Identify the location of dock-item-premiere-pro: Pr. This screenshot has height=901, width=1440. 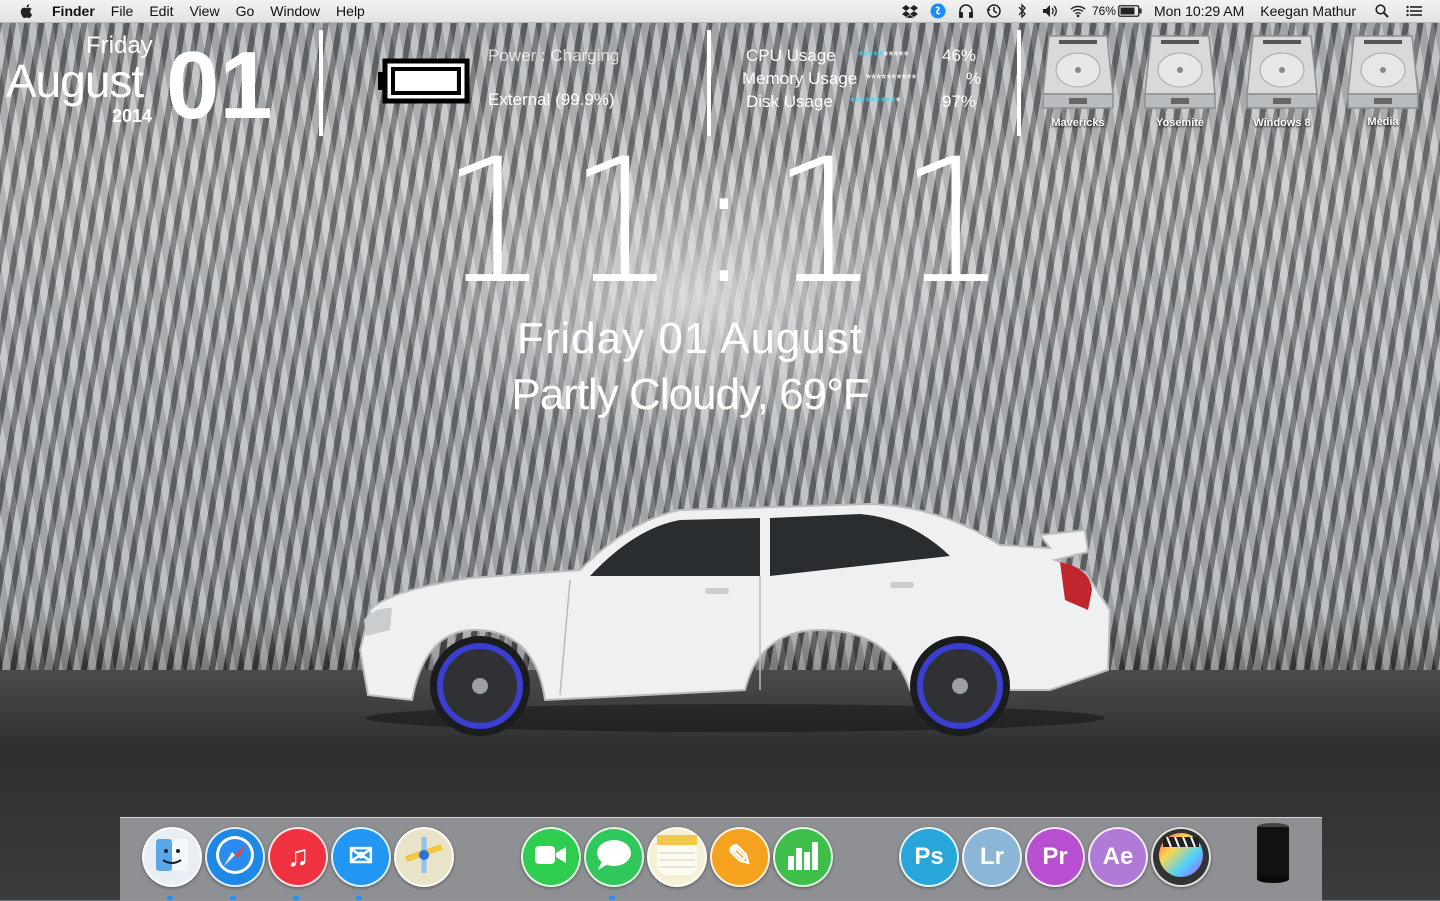
(1055, 857).